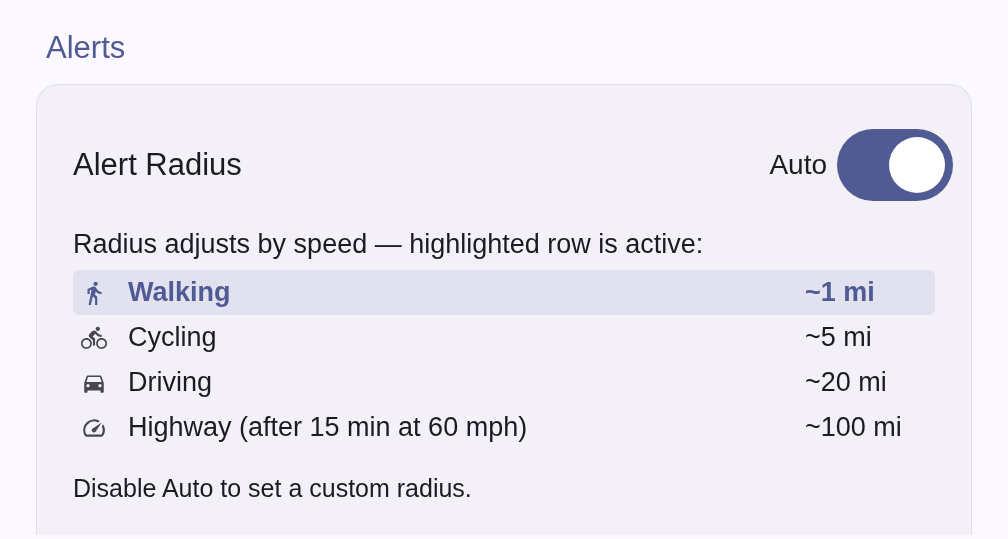  I want to click on radius-value: ~20 mi, so click(846, 382).